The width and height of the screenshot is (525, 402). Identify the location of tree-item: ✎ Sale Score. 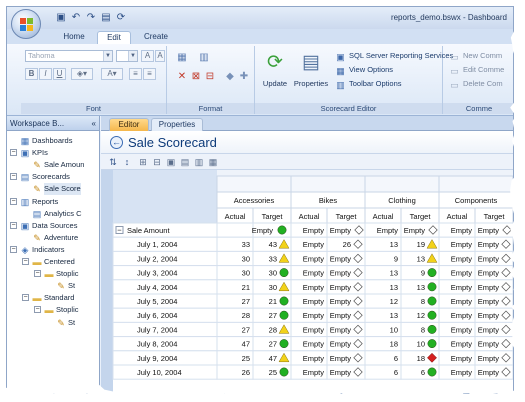
(53, 189).